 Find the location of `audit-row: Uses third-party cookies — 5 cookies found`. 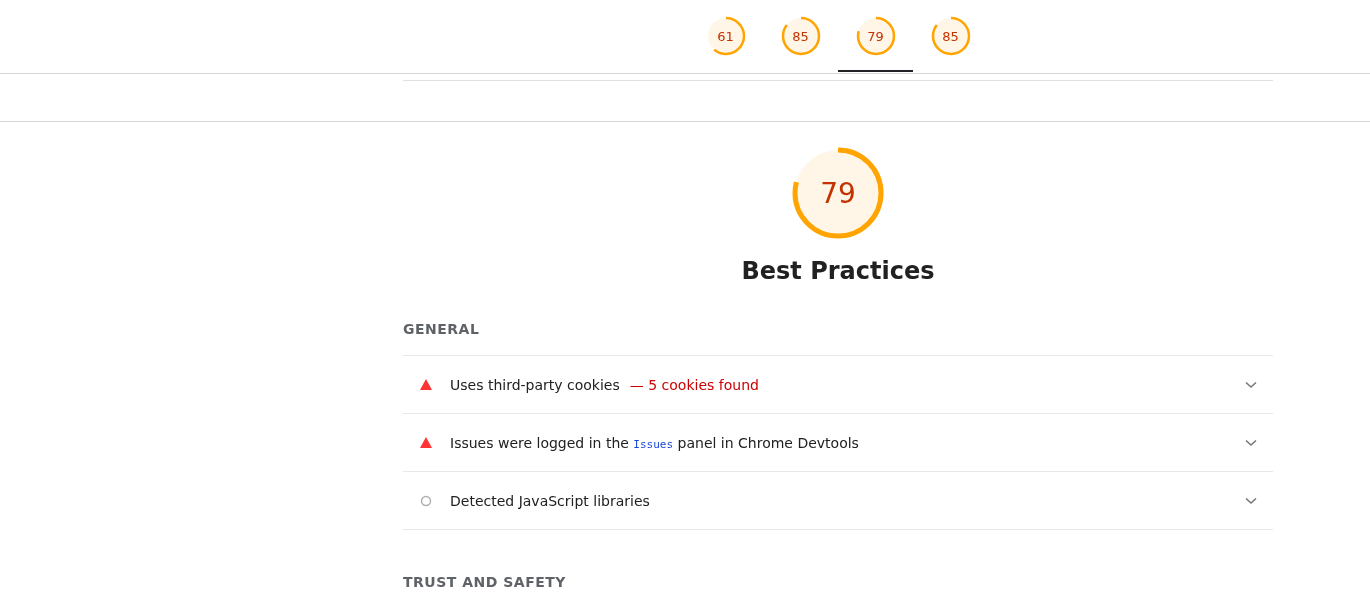

audit-row: Uses third-party cookies — 5 cookies found is located at coordinates (838, 385).